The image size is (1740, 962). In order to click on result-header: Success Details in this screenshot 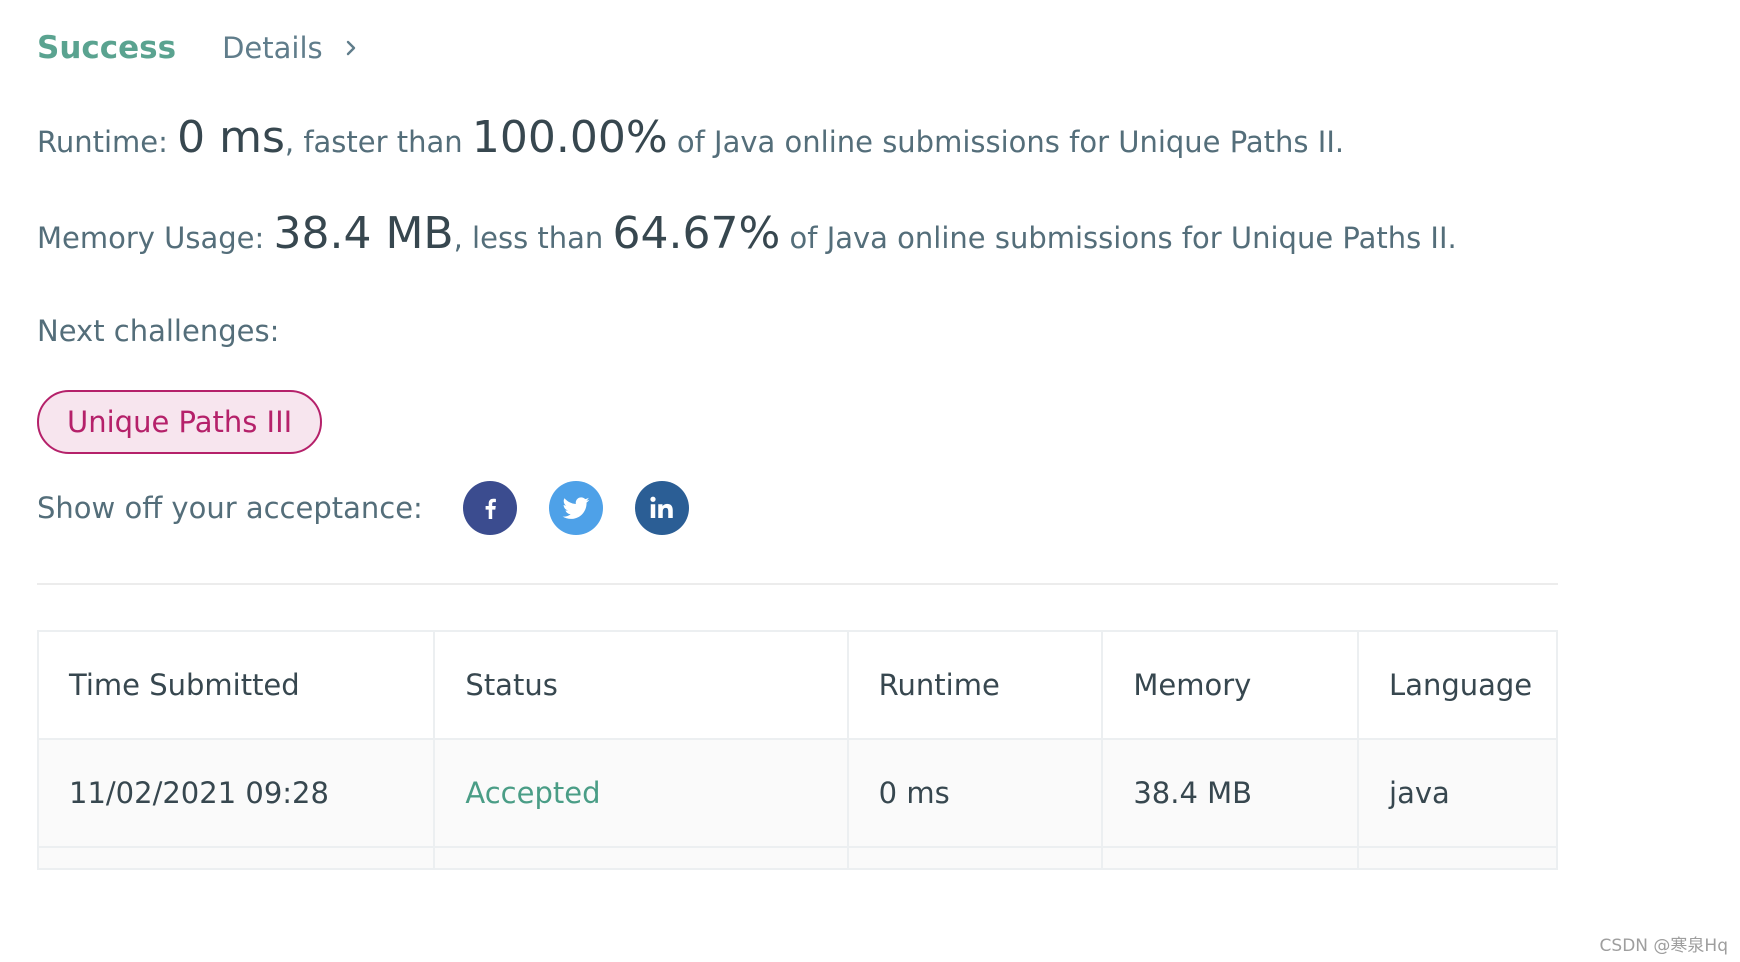, I will do `click(199, 48)`.